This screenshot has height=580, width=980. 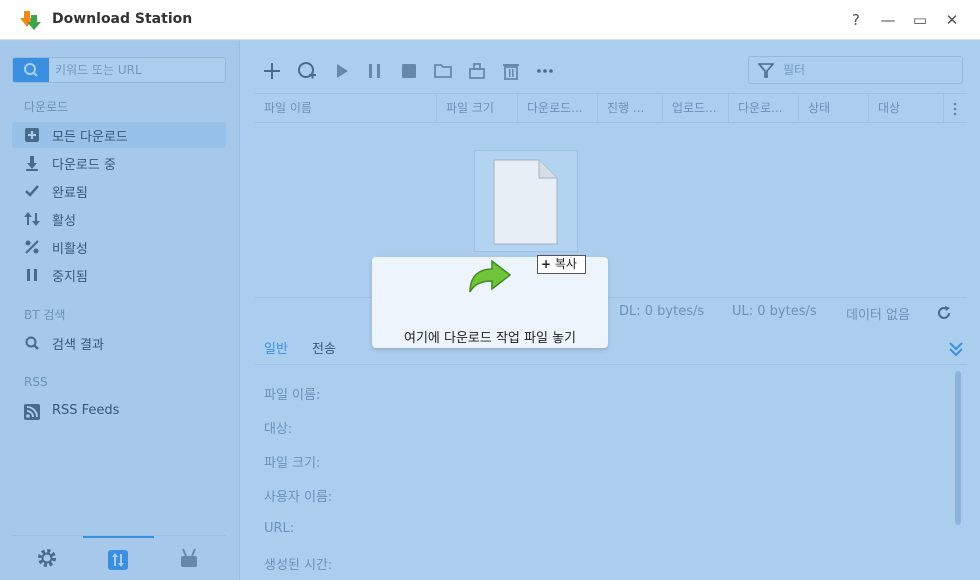 What do you see at coordinates (856, 20) in the screenshot?
I see `help-button: ?` at bounding box center [856, 20].